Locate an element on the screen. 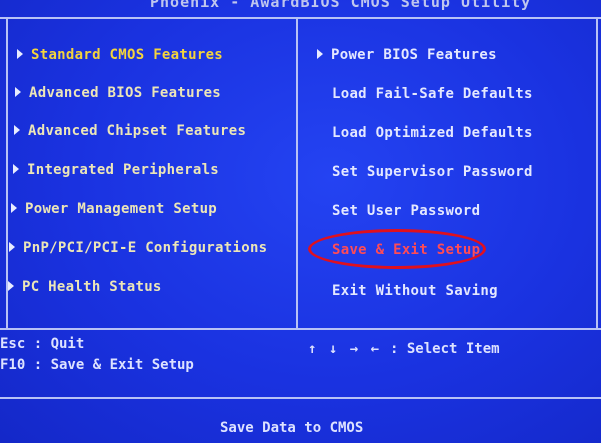 The height and width of the screenshot is (443, 601). menu-item-power-bios: Power BIOS Features is located at coordinates (407, 55).